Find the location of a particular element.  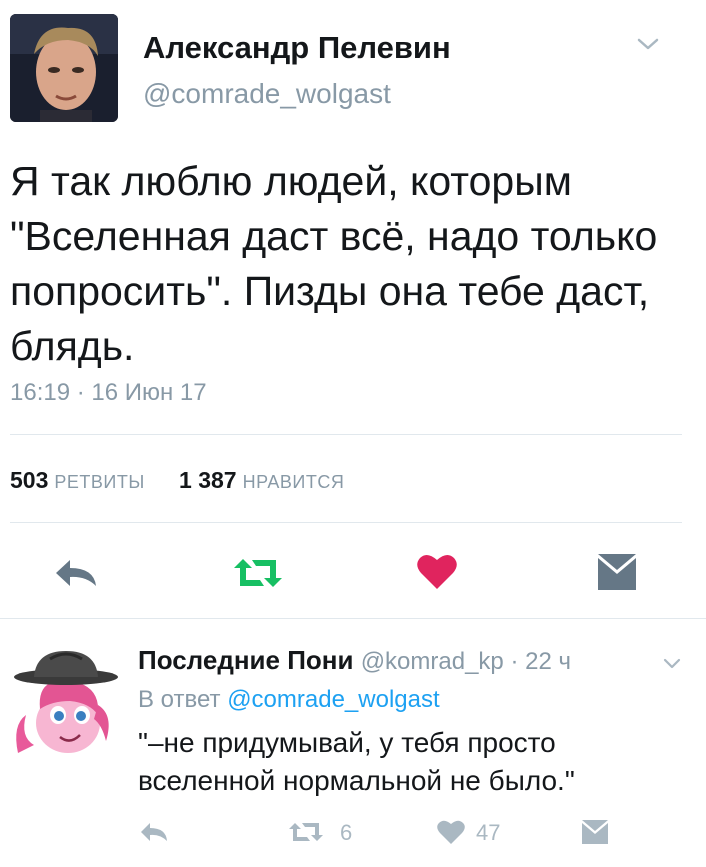

reply-time: · 22 ч is located at coordinates (537, 661).